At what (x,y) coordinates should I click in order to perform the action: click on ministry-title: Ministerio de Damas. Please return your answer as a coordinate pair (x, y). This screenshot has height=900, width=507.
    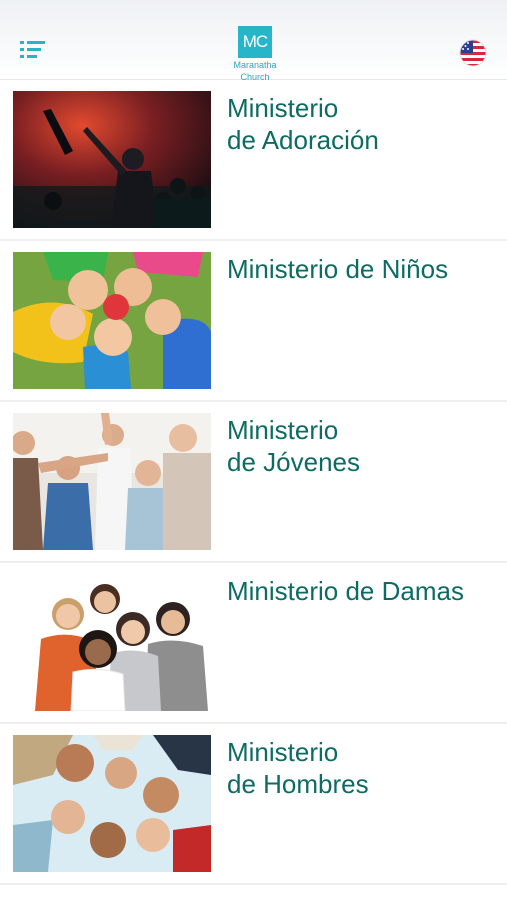
    Looking at the image, I should click on (362, 591).